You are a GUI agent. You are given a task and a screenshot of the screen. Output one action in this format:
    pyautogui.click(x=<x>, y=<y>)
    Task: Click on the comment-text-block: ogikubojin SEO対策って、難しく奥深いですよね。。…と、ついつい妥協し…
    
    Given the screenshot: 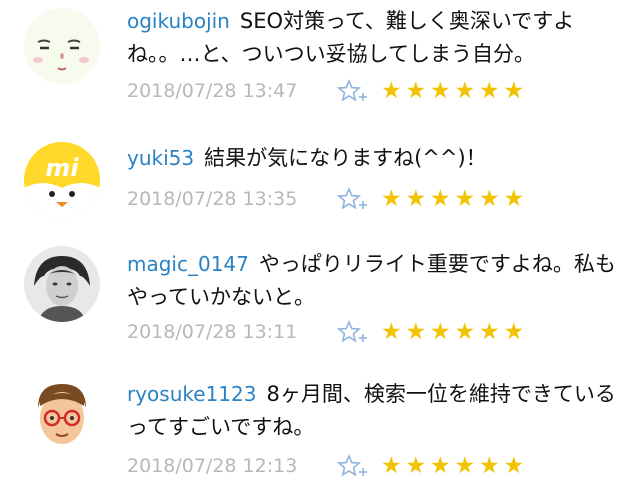 What is the action you would take?
    pyautogui.click(x=372, y=38)
    